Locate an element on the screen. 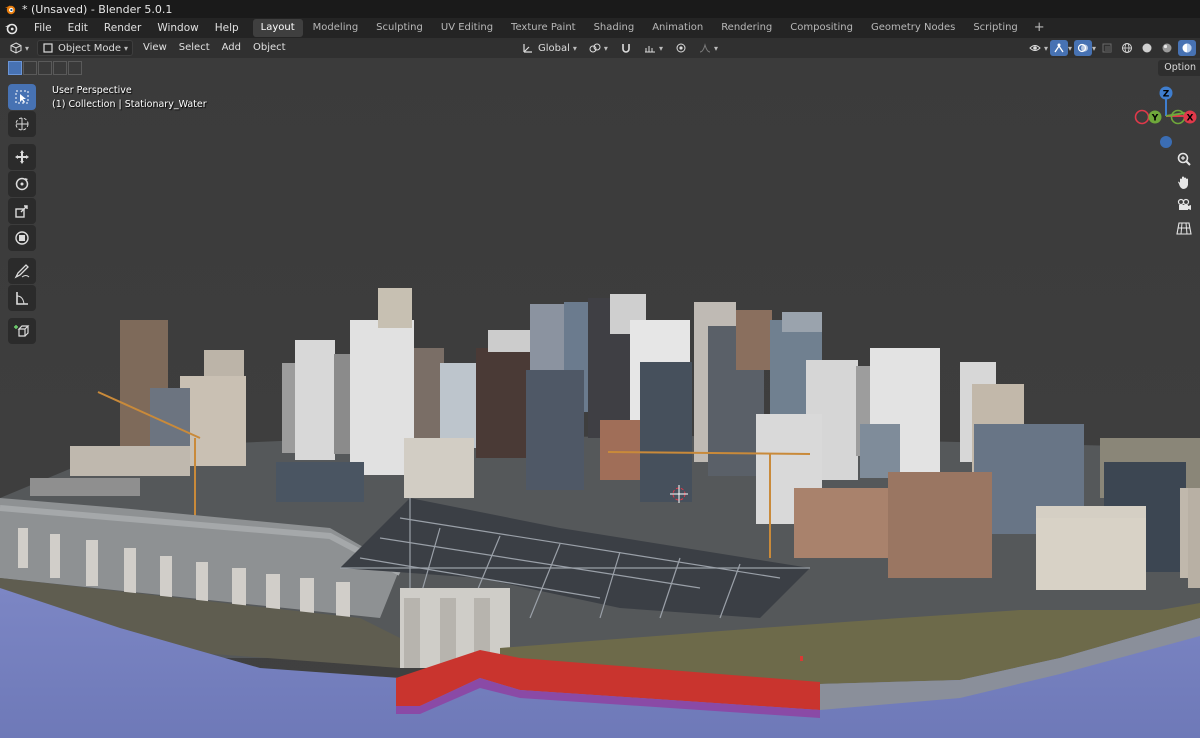 Image resolution: width=1200 pixels, height=738 pixels. mode-dropdown: Object Mode ▾ is located at coordinates (85, 48).